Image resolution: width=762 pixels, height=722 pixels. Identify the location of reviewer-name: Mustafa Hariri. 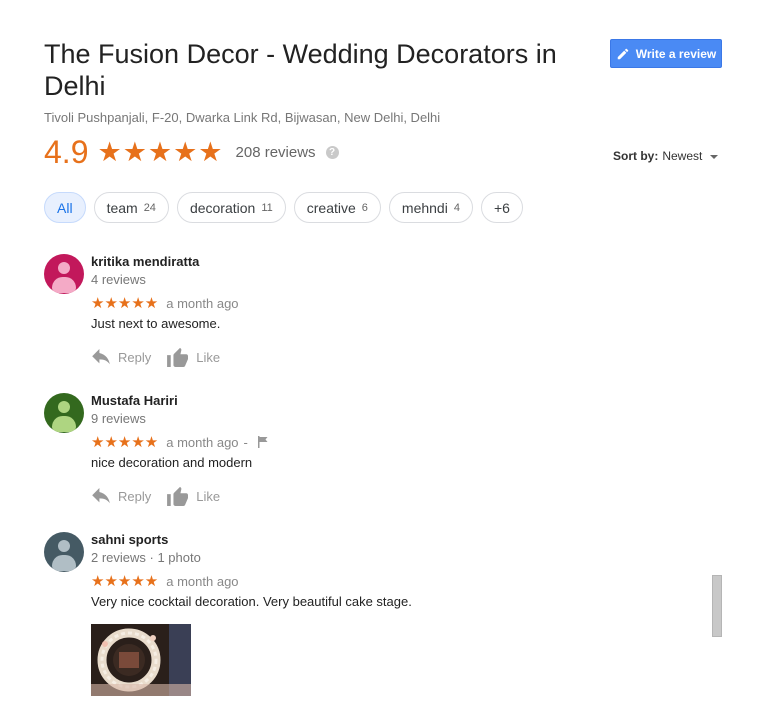
(391, 401).